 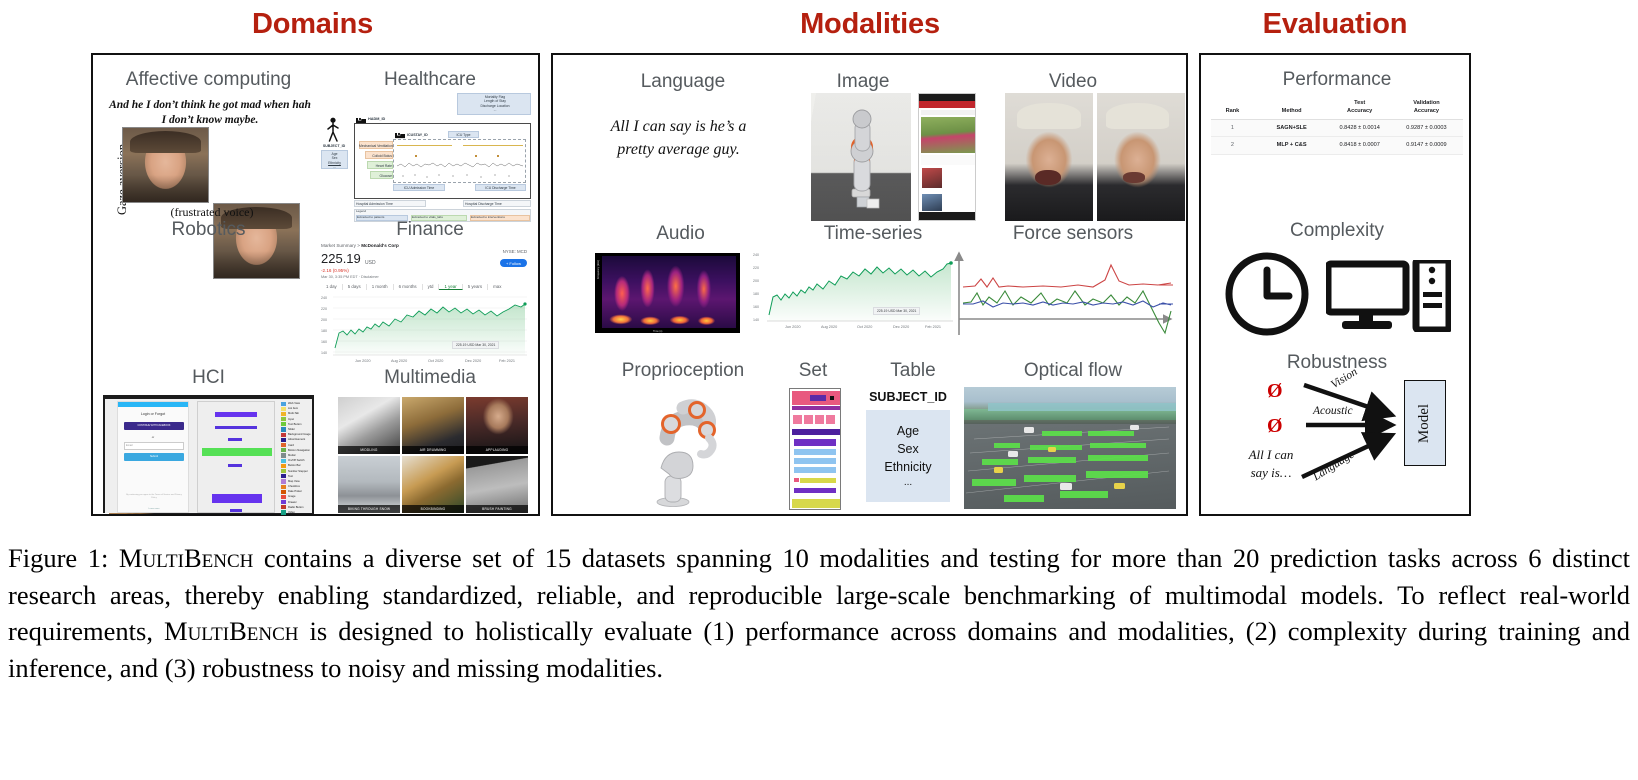 I want to click on hci-footer-link: Learn more, so click(x=154, y=509).